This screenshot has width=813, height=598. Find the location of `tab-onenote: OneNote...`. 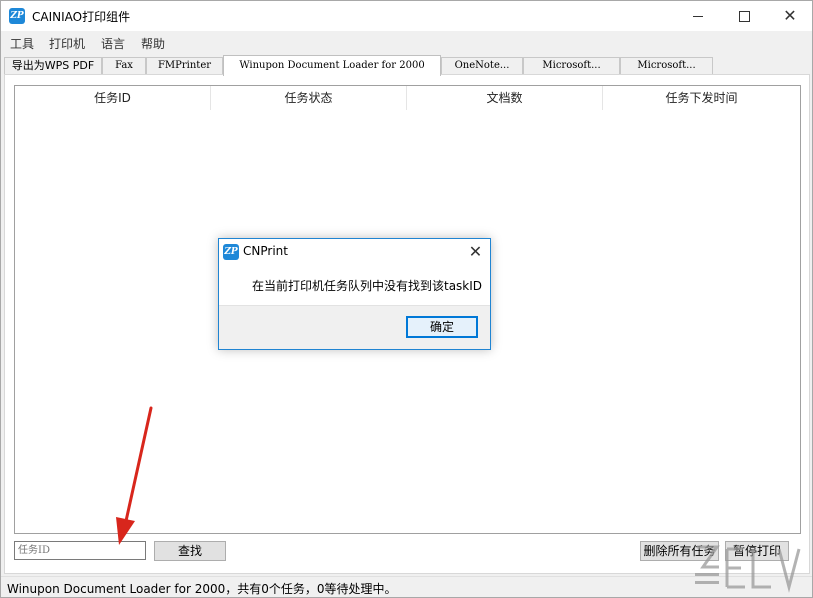

tab-onenote: OneNote... is located at coordinates (482, 65).